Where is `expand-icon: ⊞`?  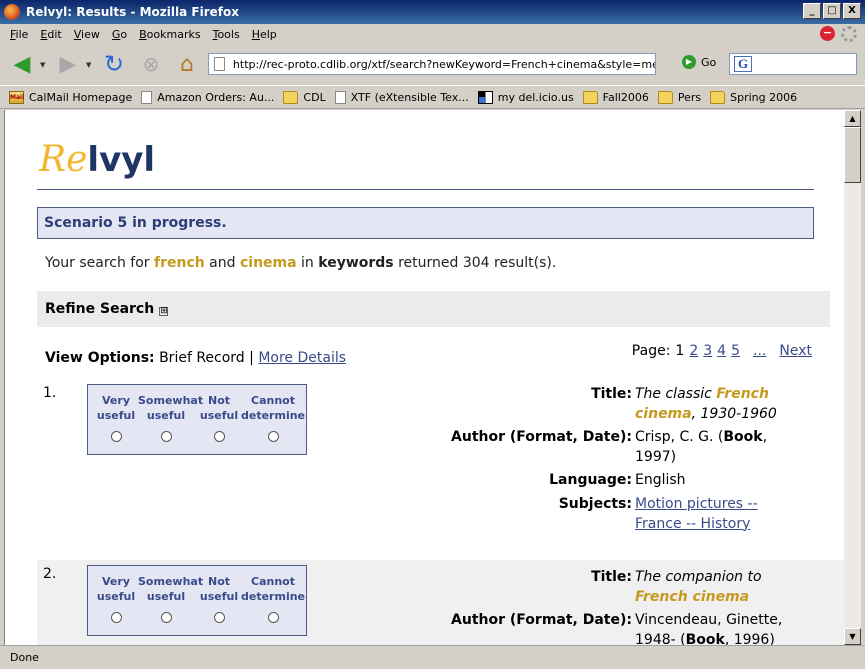
expand-icon: ⊞ is located at coordinates (164, 311).